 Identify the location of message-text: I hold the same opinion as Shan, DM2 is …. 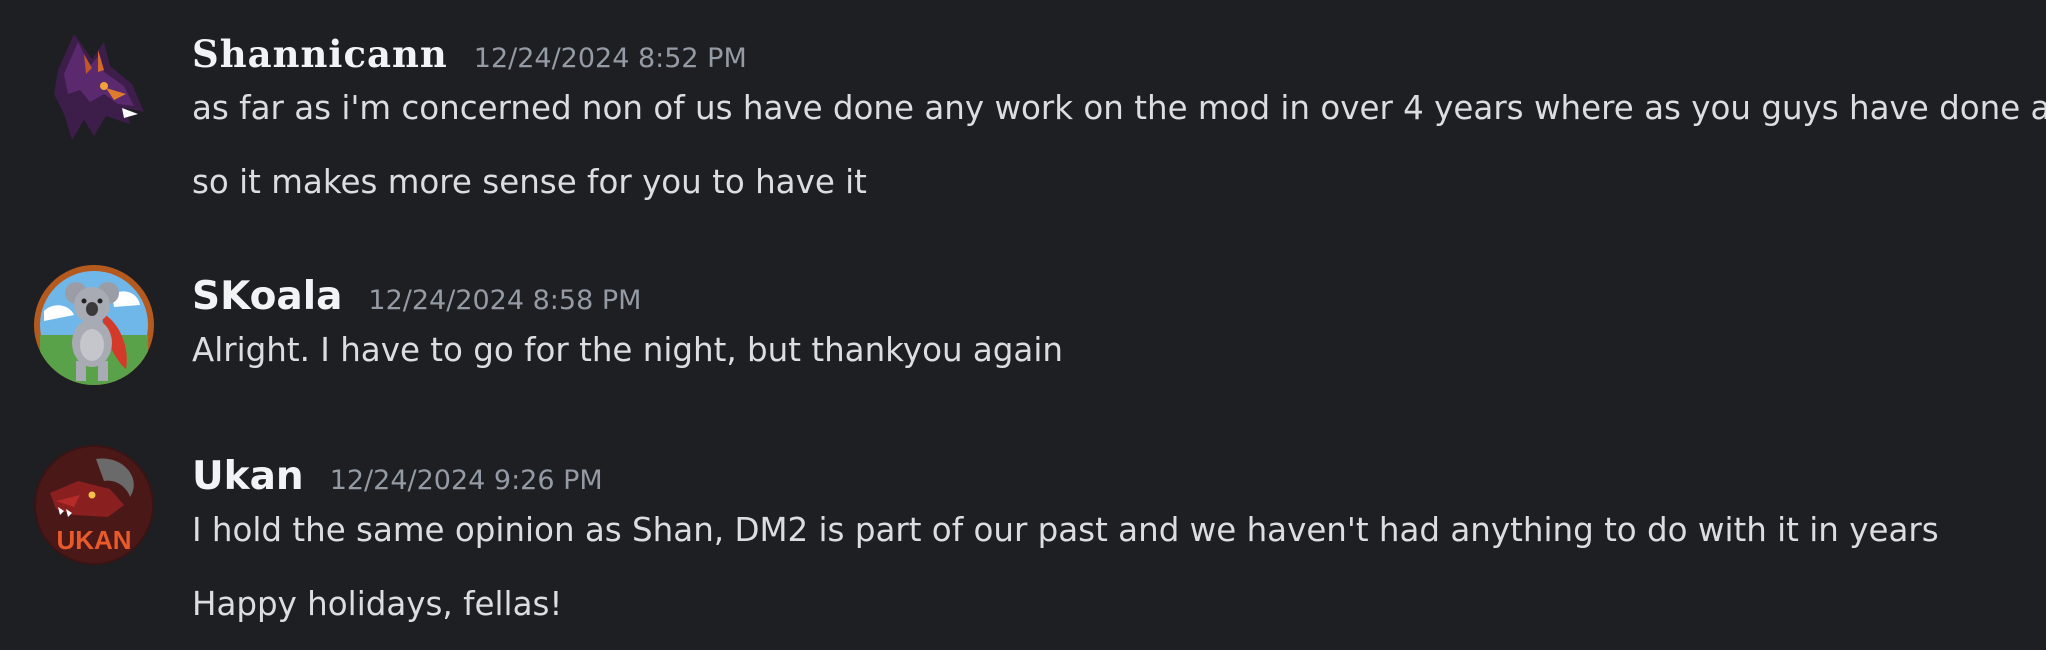
(1065, 530).